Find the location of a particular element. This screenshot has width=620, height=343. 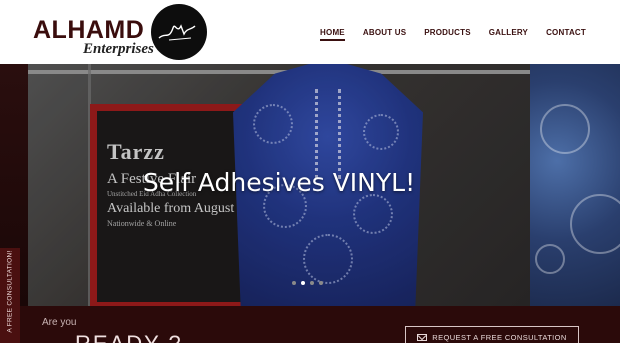

slide-title: Self Adhesives VINYL! is located at coordinates (279, 182).